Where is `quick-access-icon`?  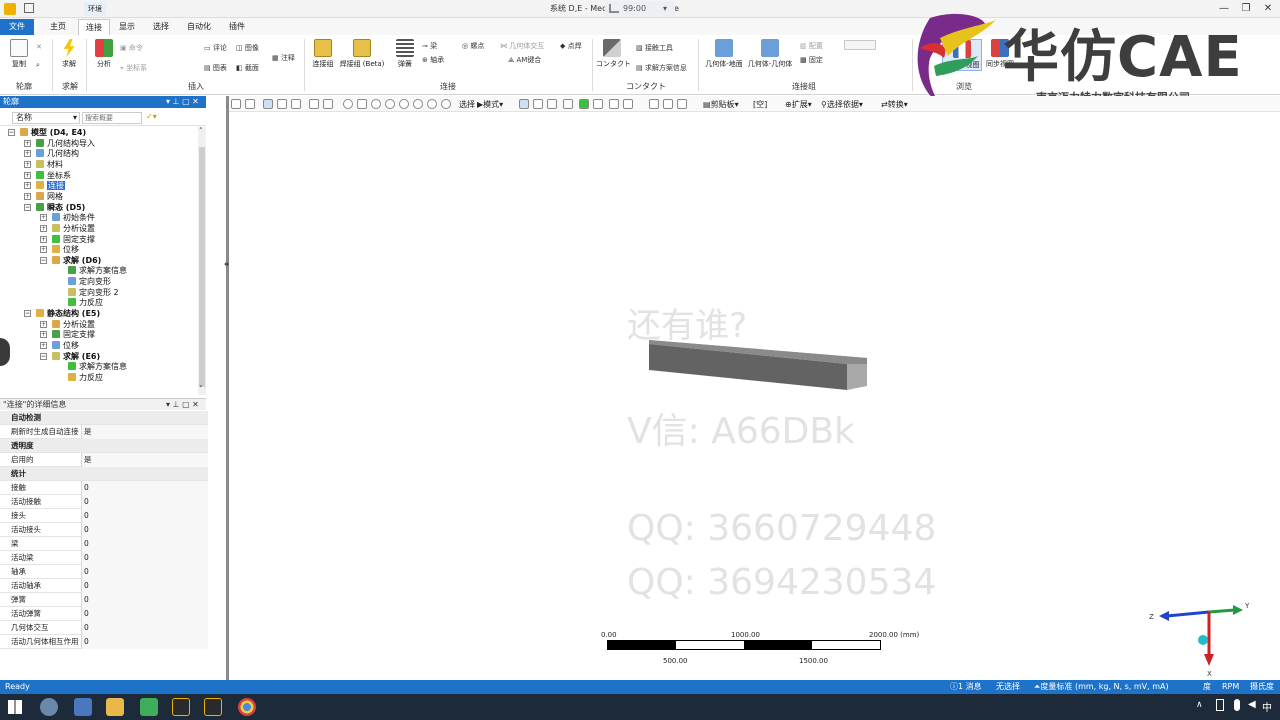
quick-access-icon is located at coordinates (29, 8).